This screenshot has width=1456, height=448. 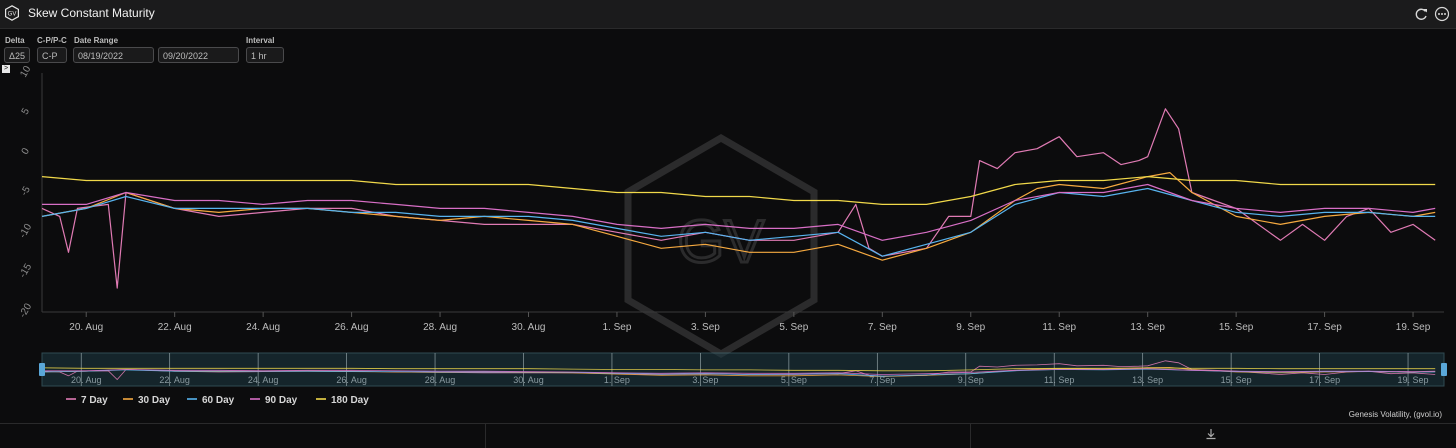 What do you see at coordinates (1236, 380) in the screenshot?
I see `navigator-tick-label: 15. Sep` at bounding box center [1236, 380].